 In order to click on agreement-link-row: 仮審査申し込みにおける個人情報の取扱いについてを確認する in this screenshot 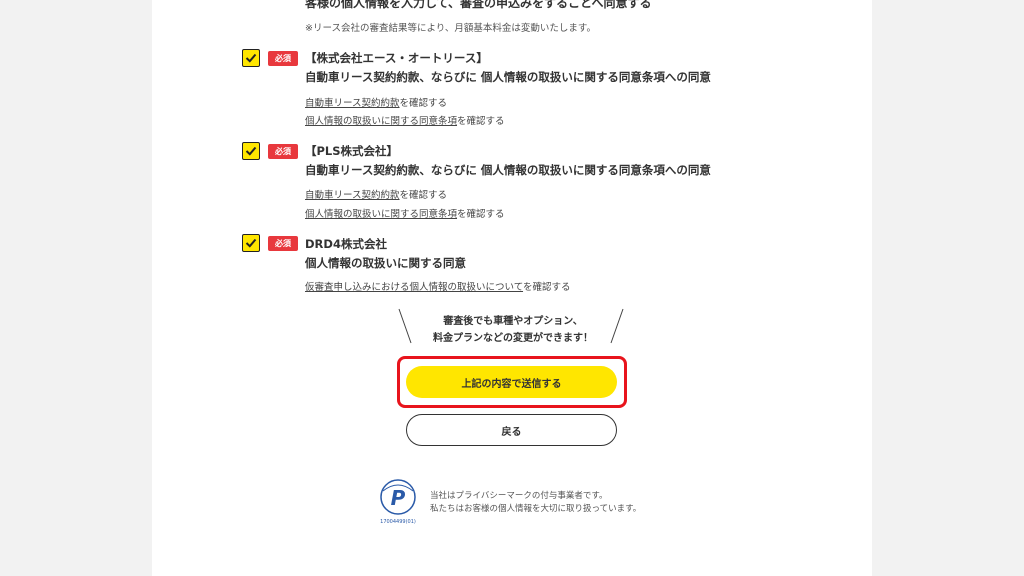, I will do `click(438, 286)`.